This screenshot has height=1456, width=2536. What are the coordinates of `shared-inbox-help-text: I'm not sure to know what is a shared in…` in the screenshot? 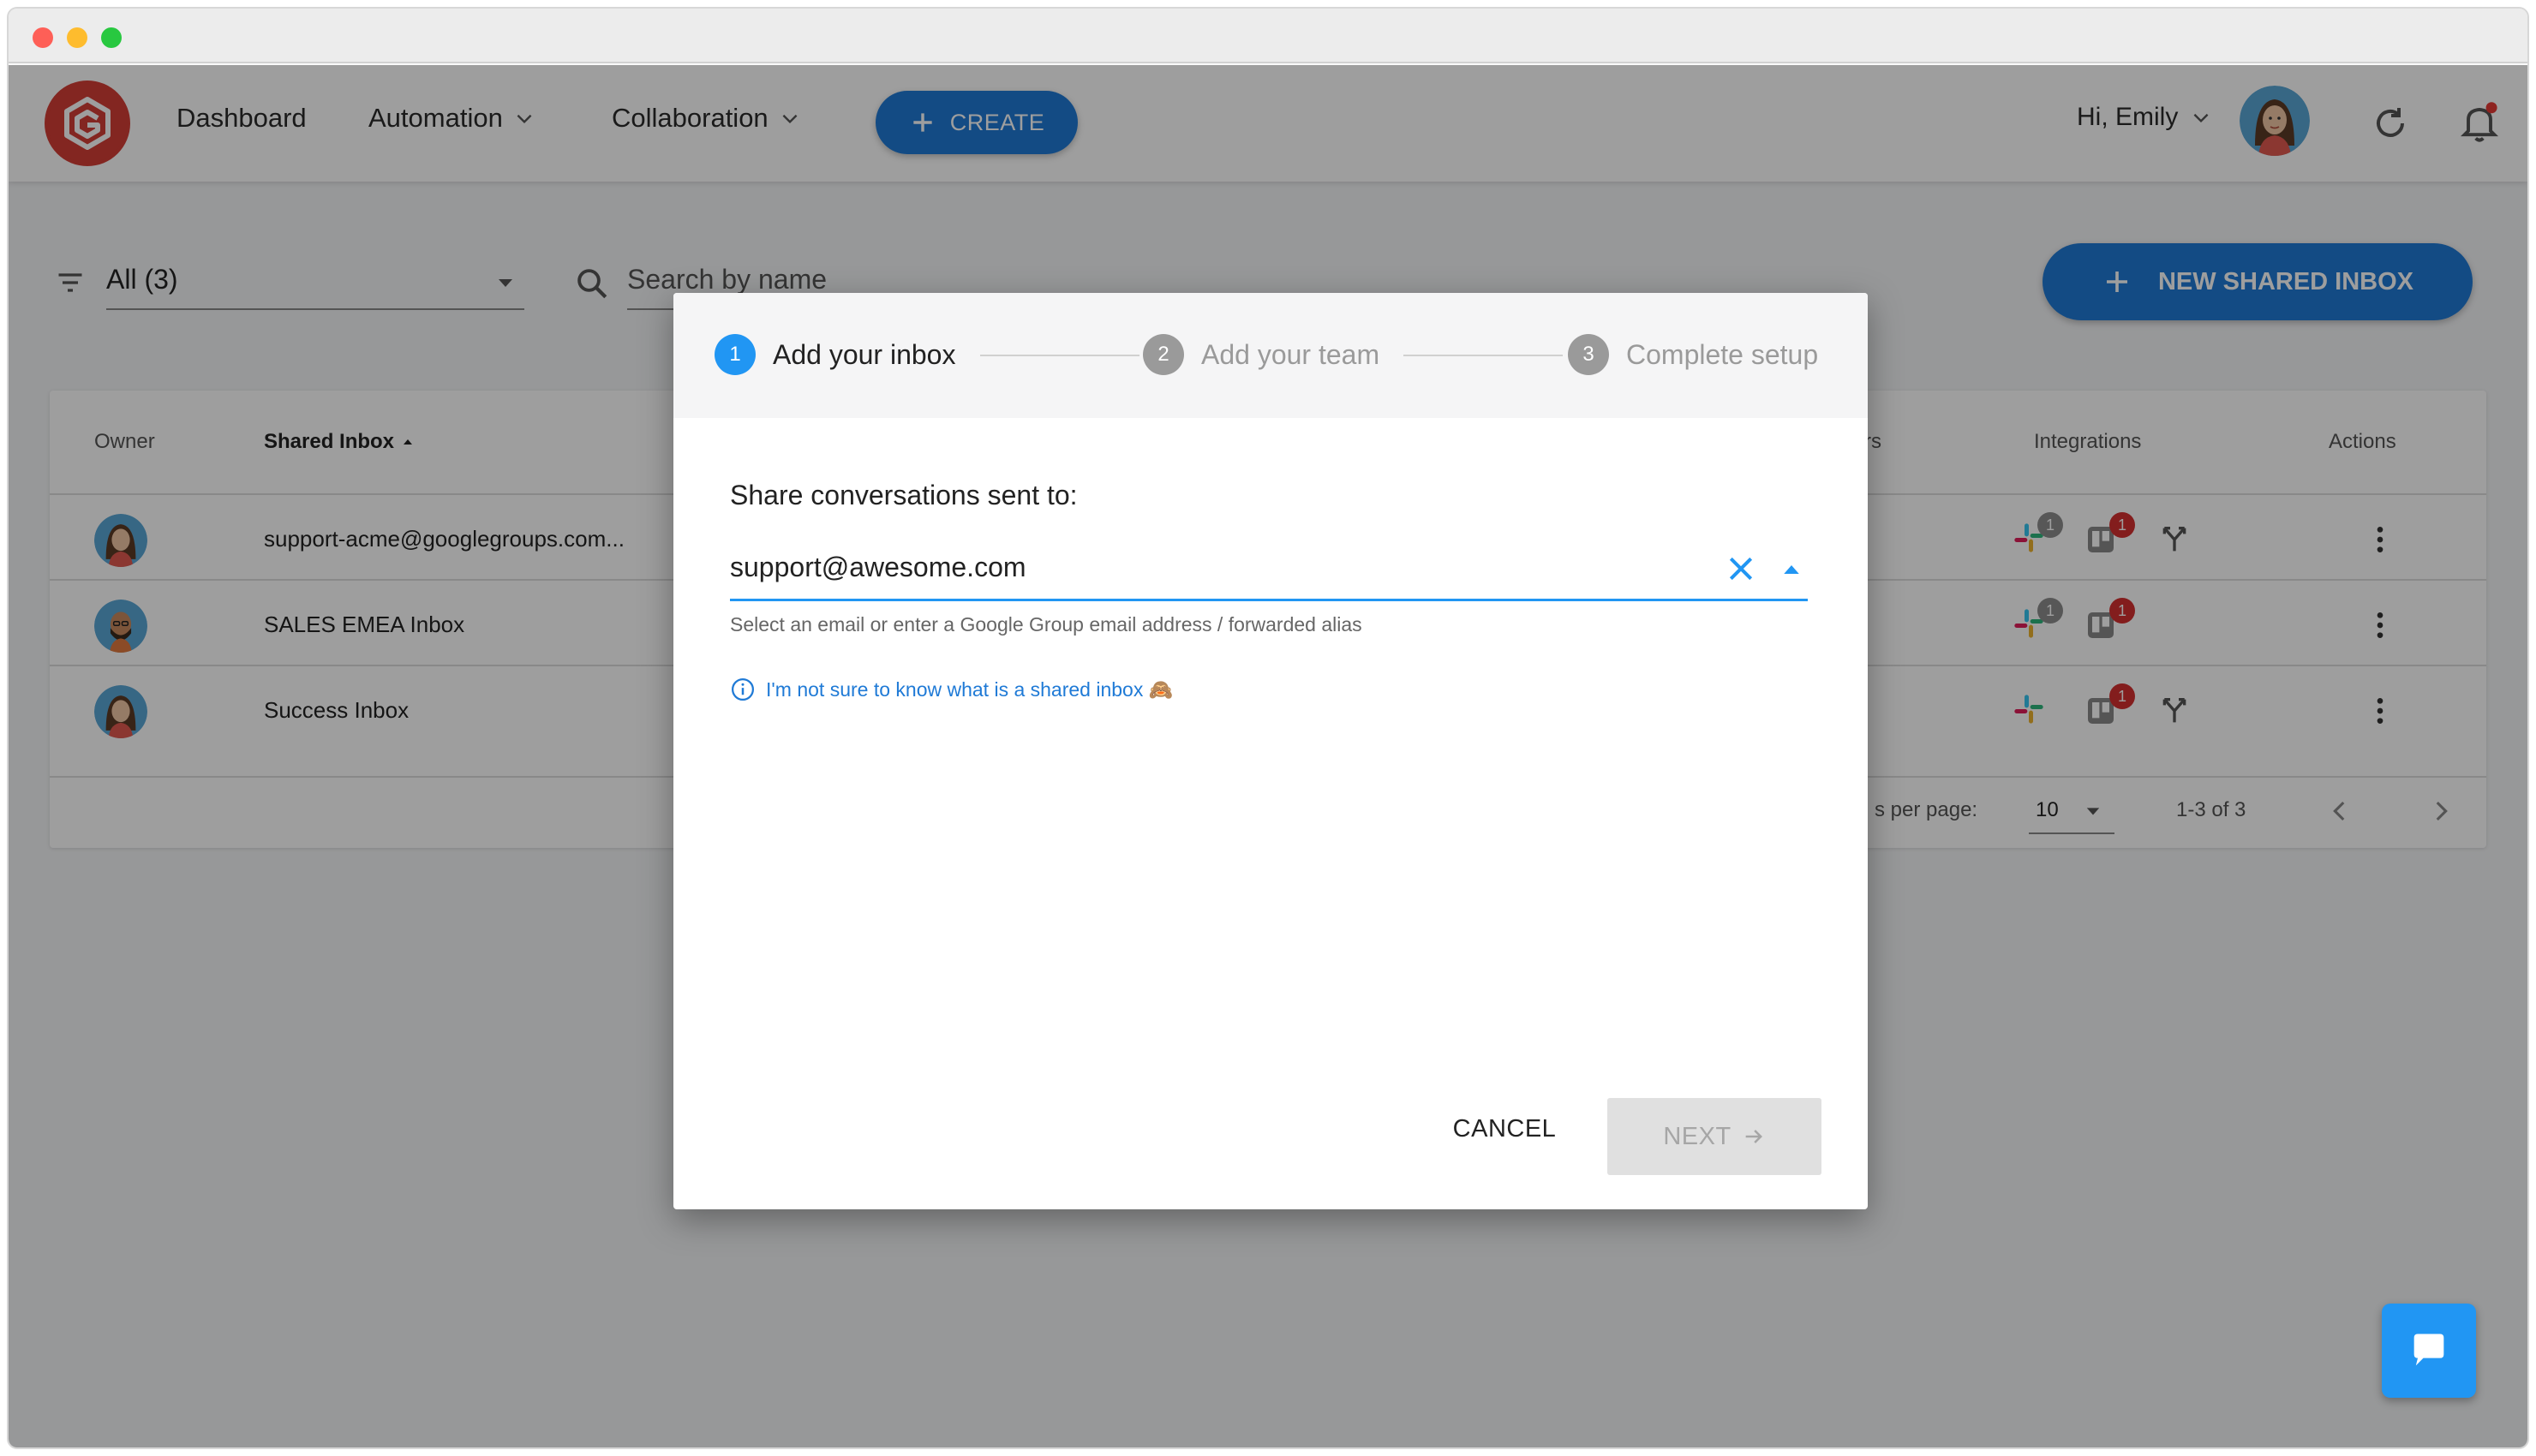 It's located at (970, 689).